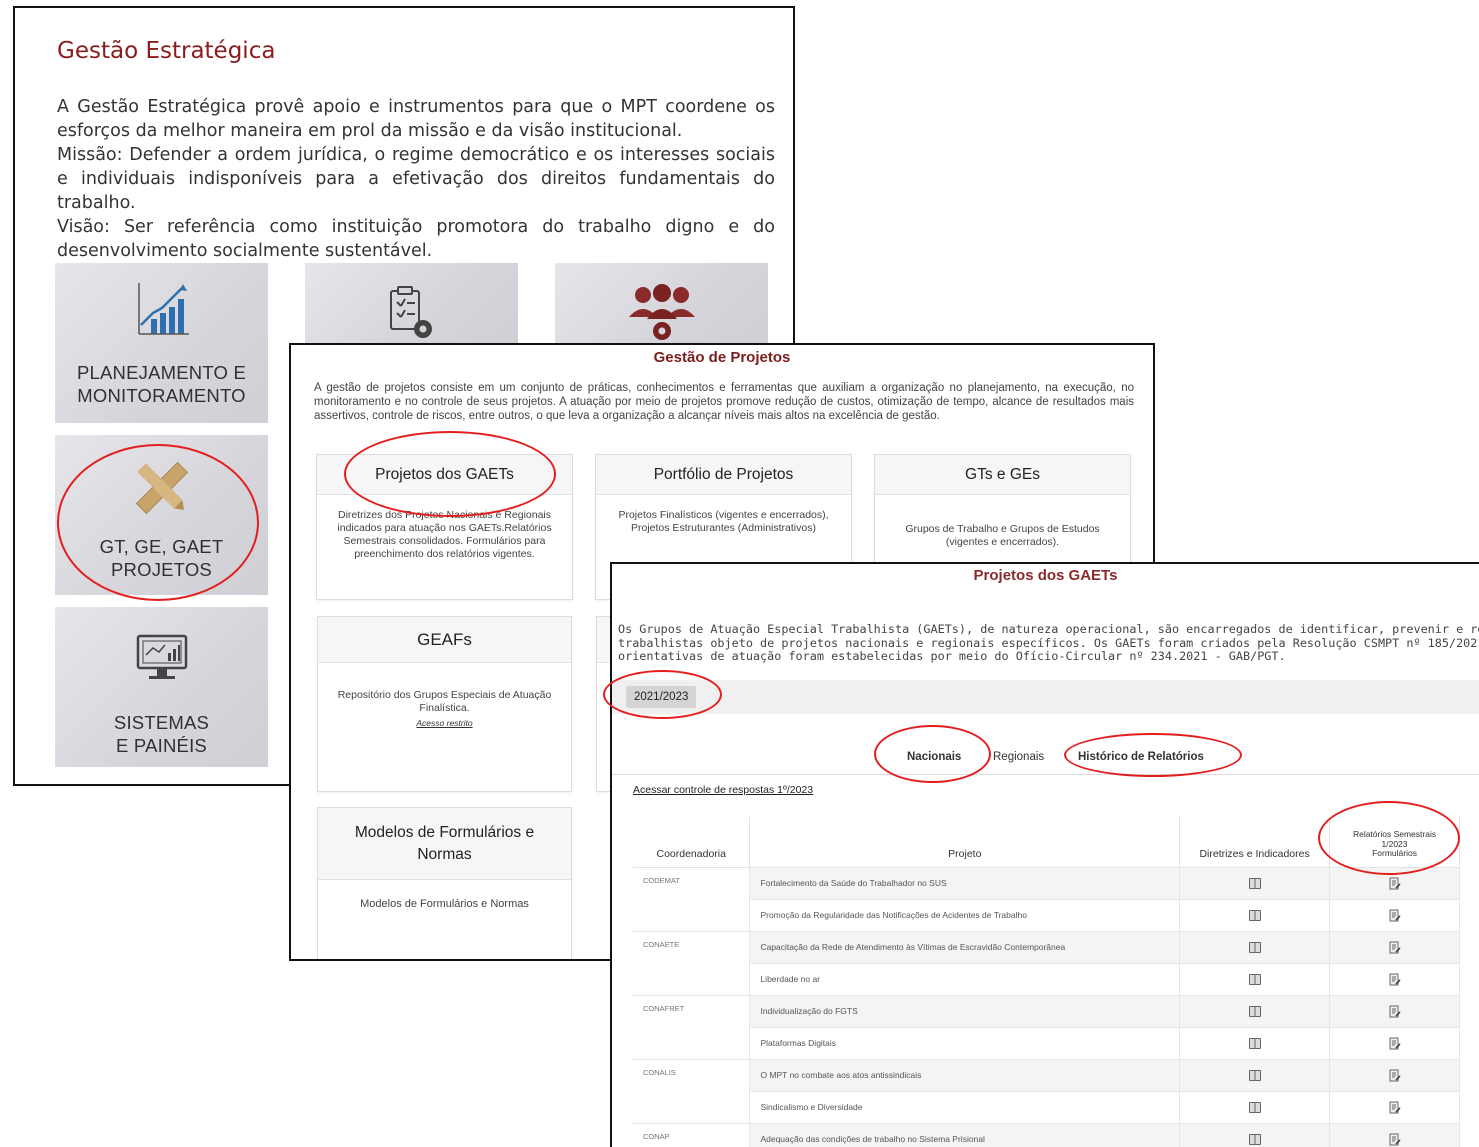 The image size is (1479, 1147). Describe the element at coordinates (1018, 757) in the screenshot. I see `tab-regionais: Regionais` at that location.